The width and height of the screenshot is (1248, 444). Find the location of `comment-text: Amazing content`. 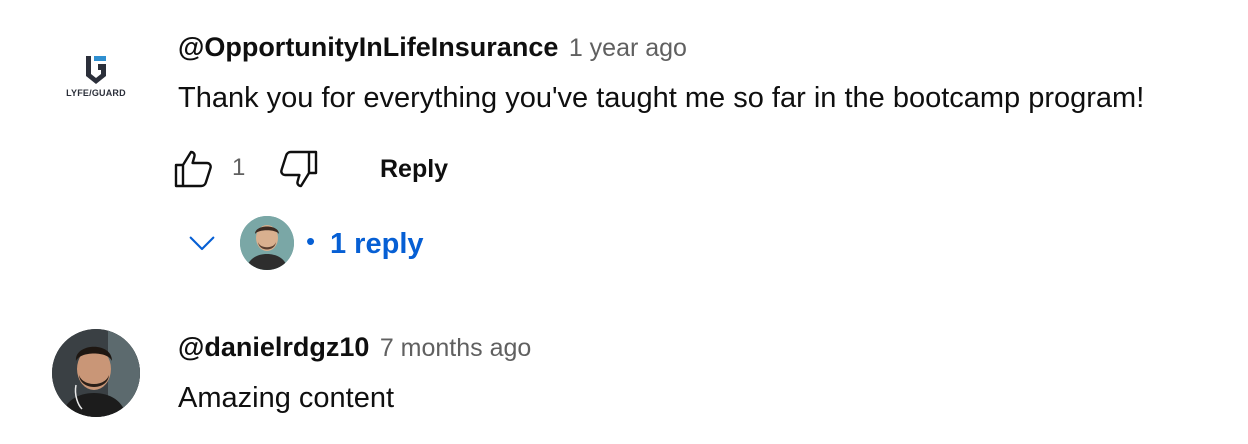

comment-text: Amazing content is located at coordinates (286, 398).